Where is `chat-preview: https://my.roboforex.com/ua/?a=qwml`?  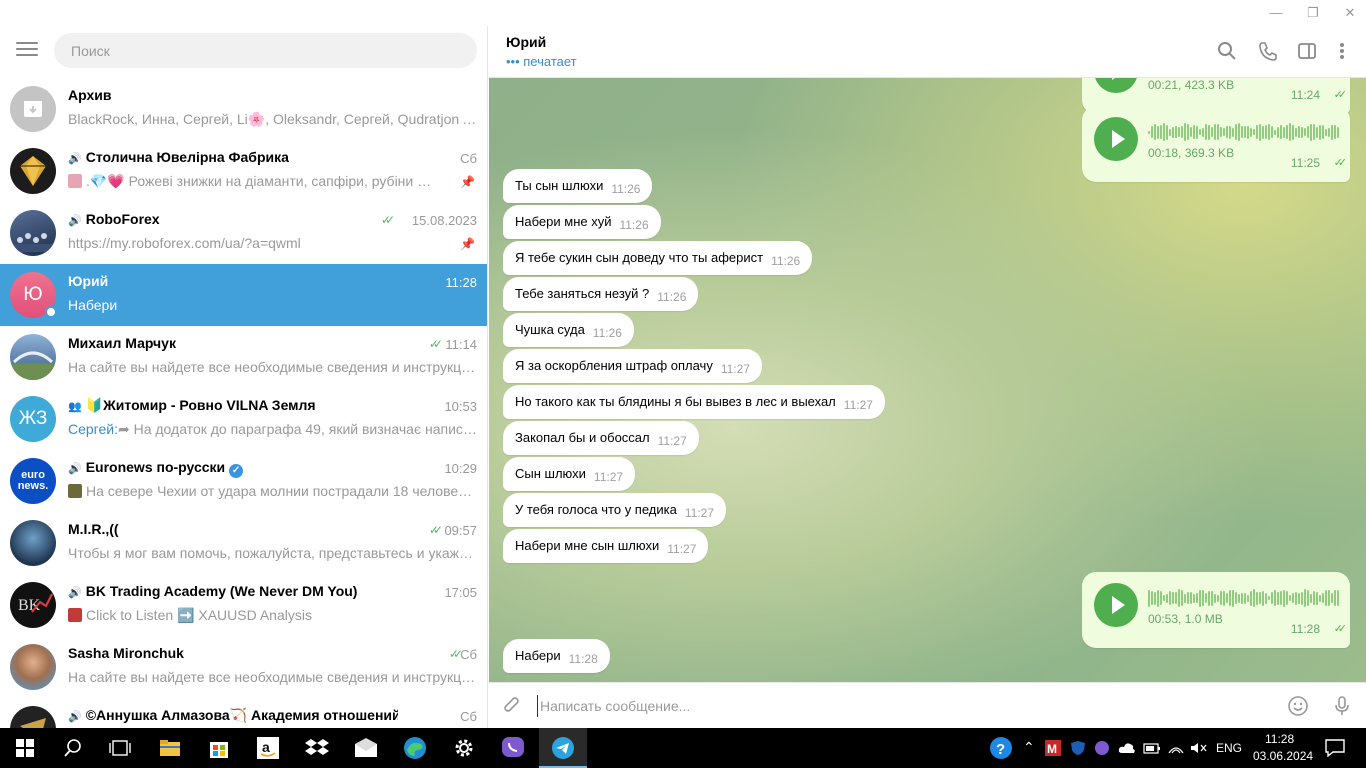 chat-preview: https://my.roboforex.com/ua/?a=qwml is located at coordinates (184, 243).